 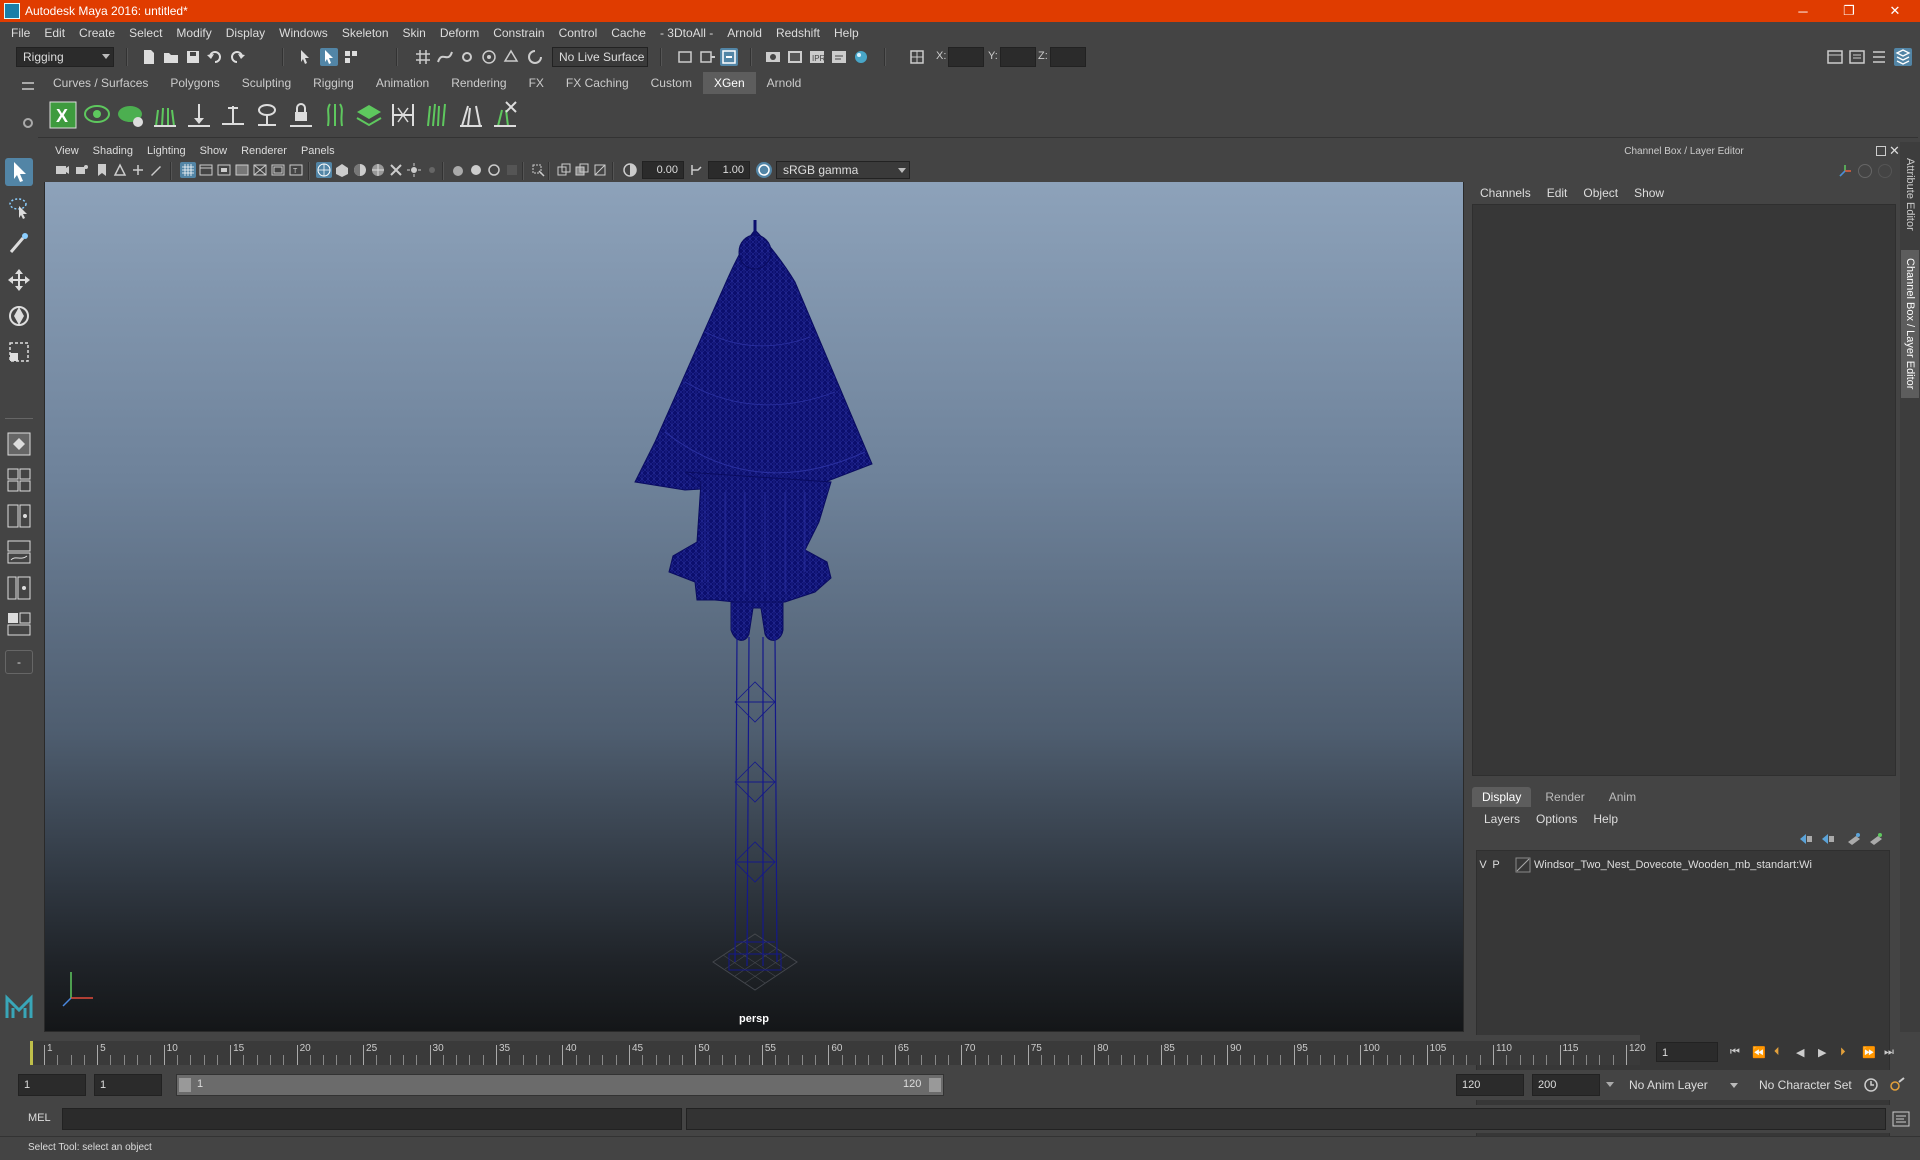 What do you see at coordinates (1857, 57) in the screenshot?
I see `attribute-editor-toggle-icon` at bounding box center [1857, 57].